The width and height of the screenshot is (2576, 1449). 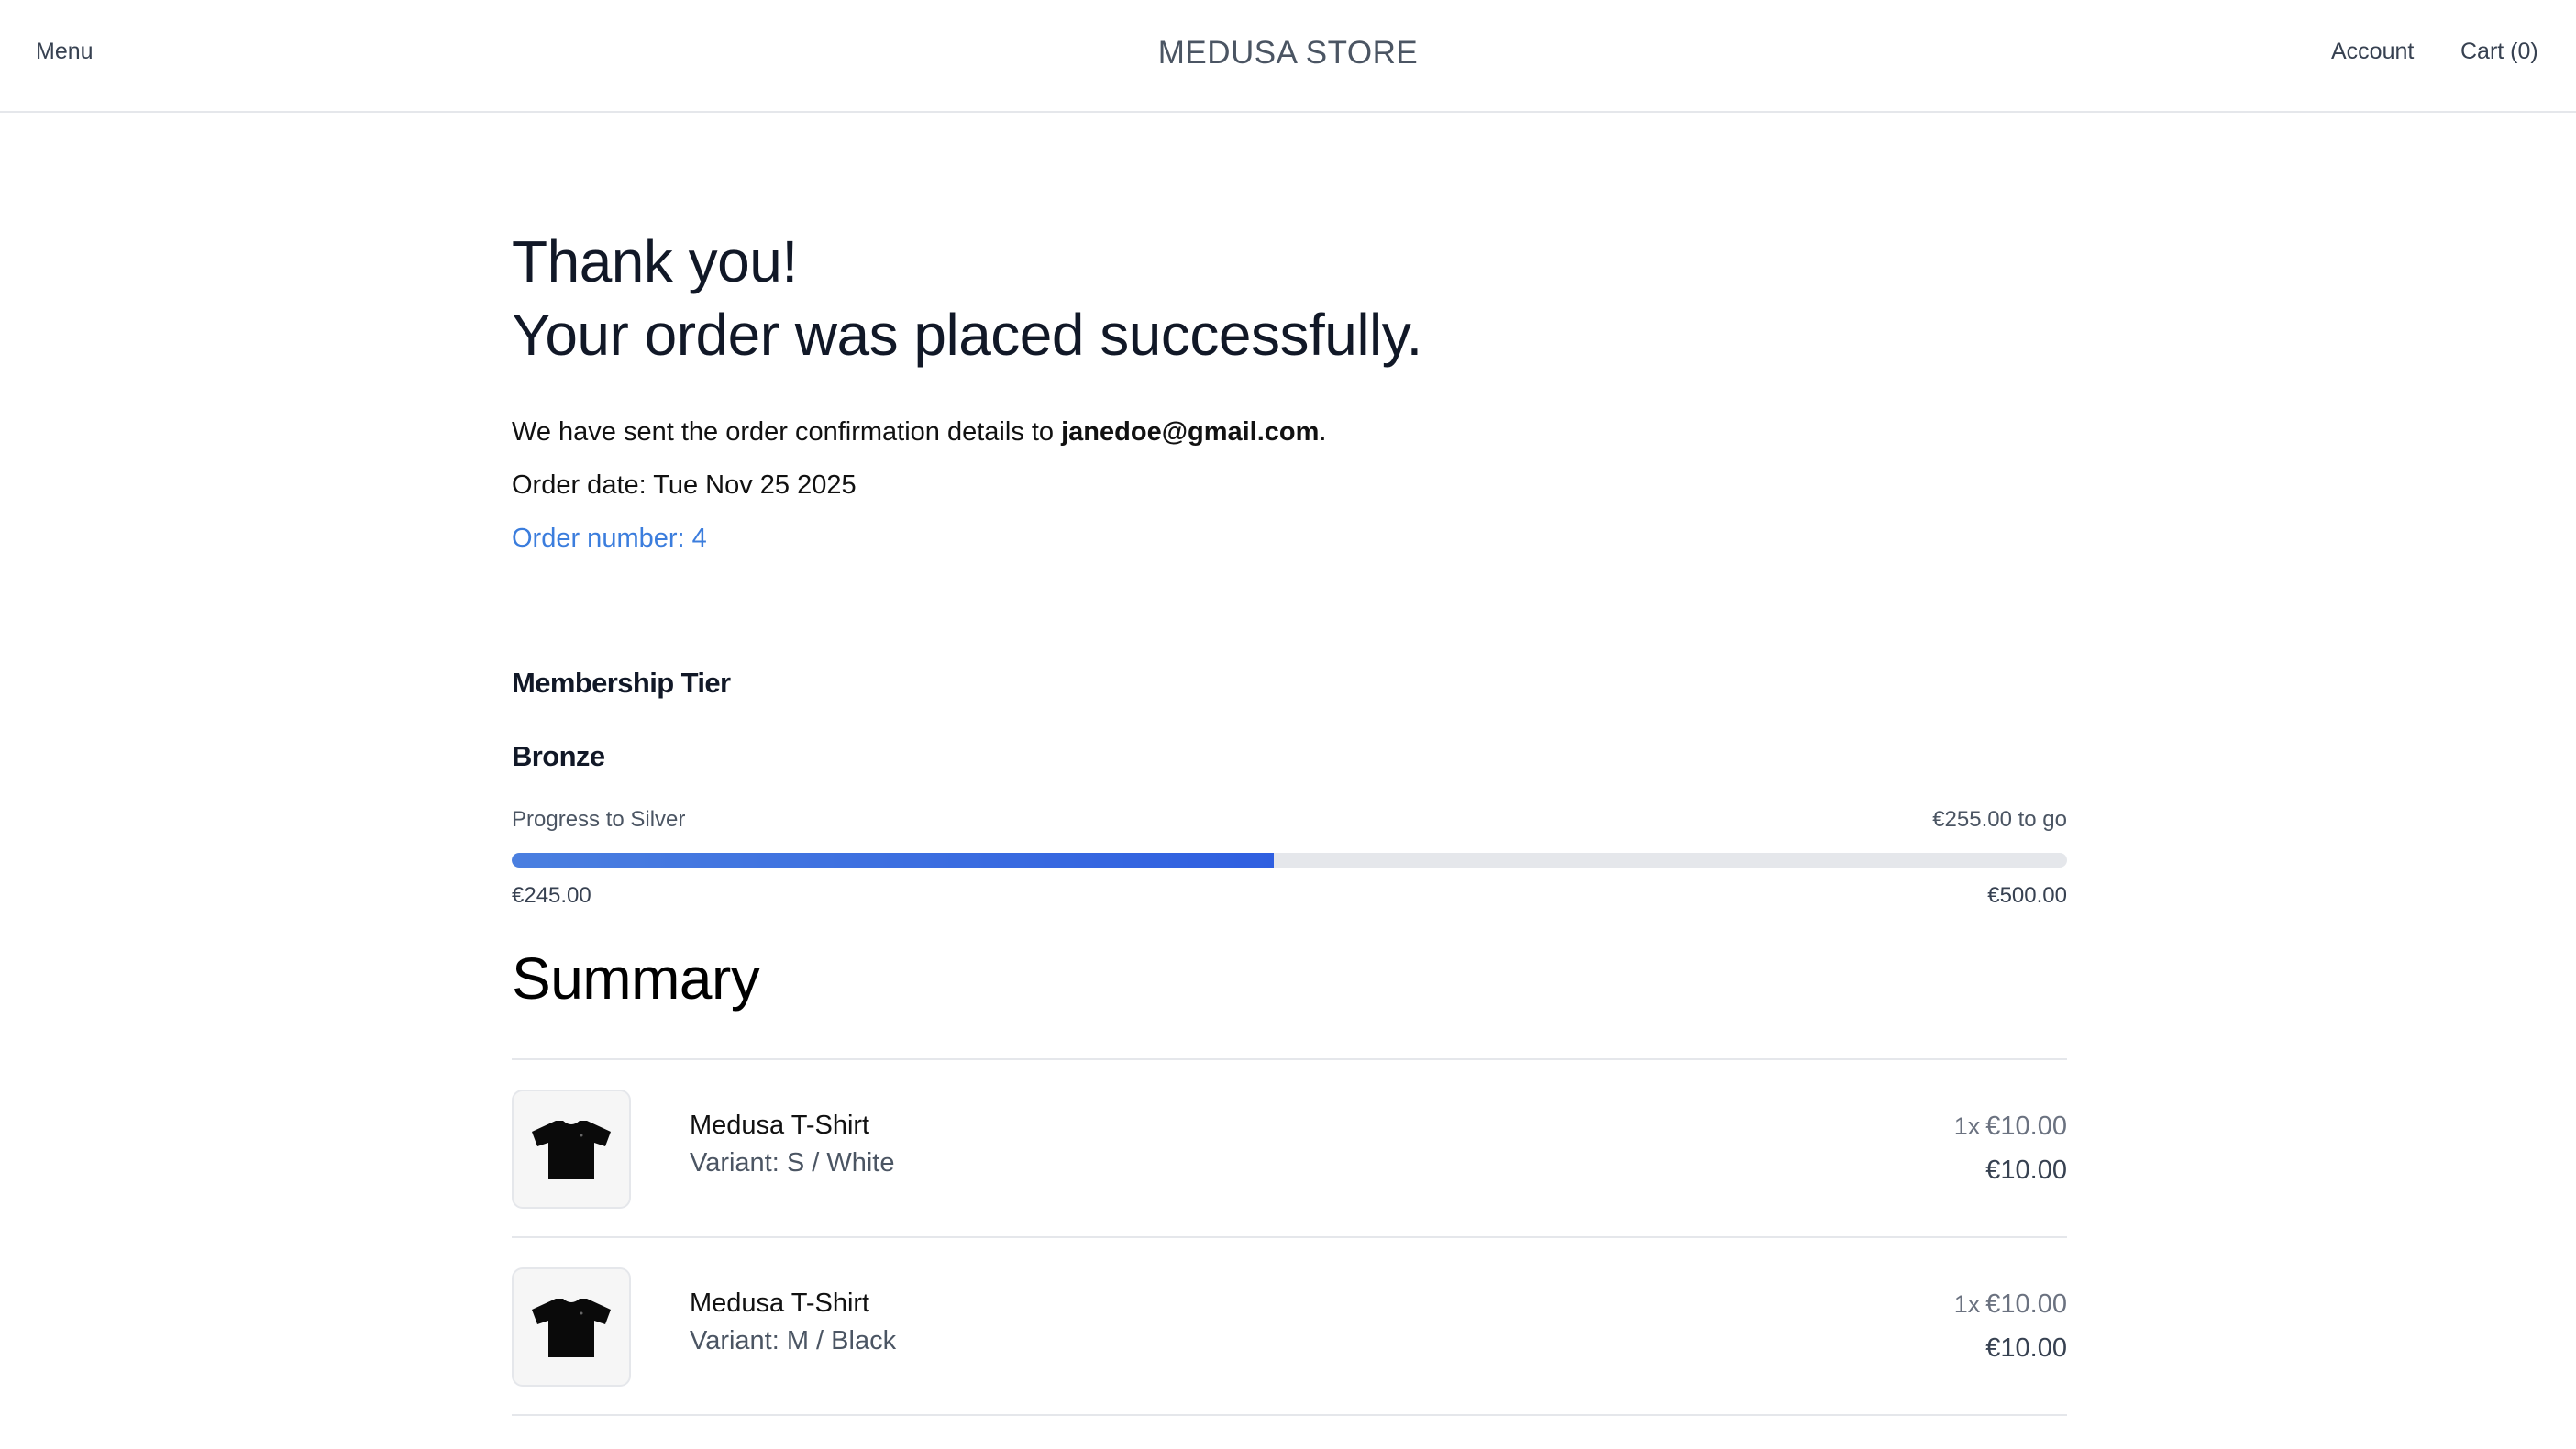 What do you see at coordinates (1190, 432) in the screenshot?
I see `customer-email: janedoe@gmail.com` at bounding box center [1190, 432].